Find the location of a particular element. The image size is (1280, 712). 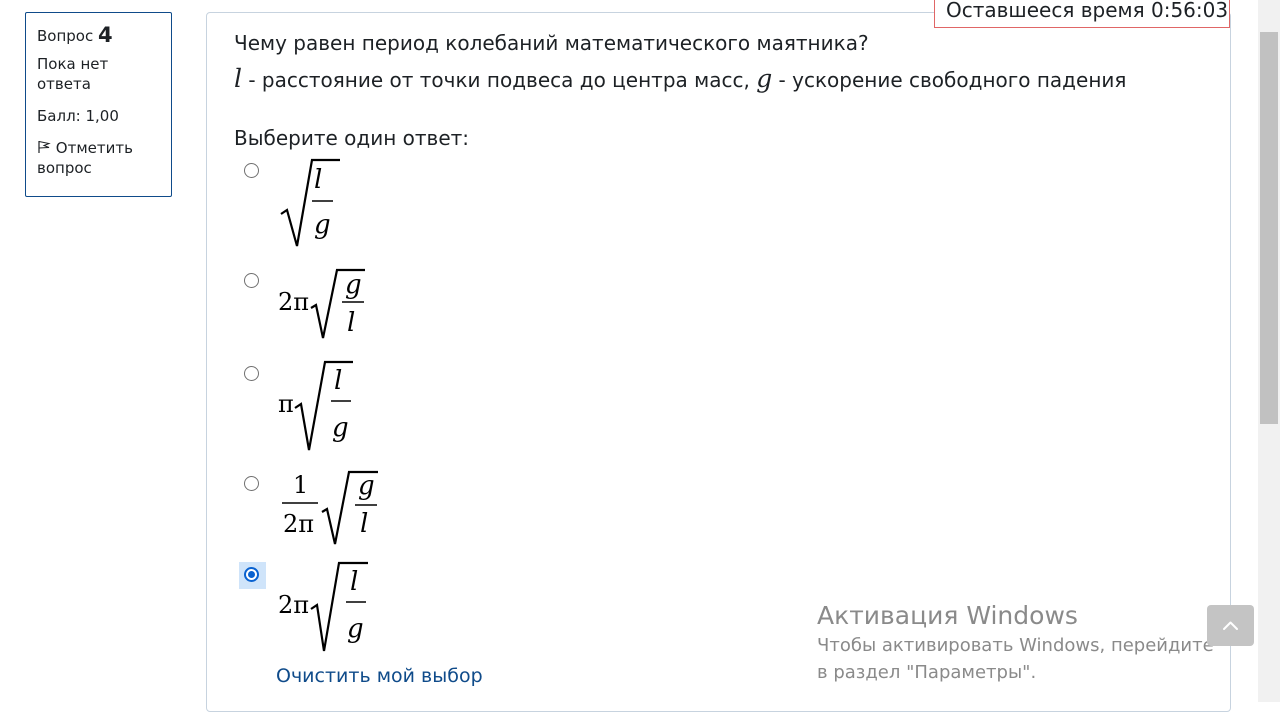

chevron-up-icon is located at coordinates (1230, 625).